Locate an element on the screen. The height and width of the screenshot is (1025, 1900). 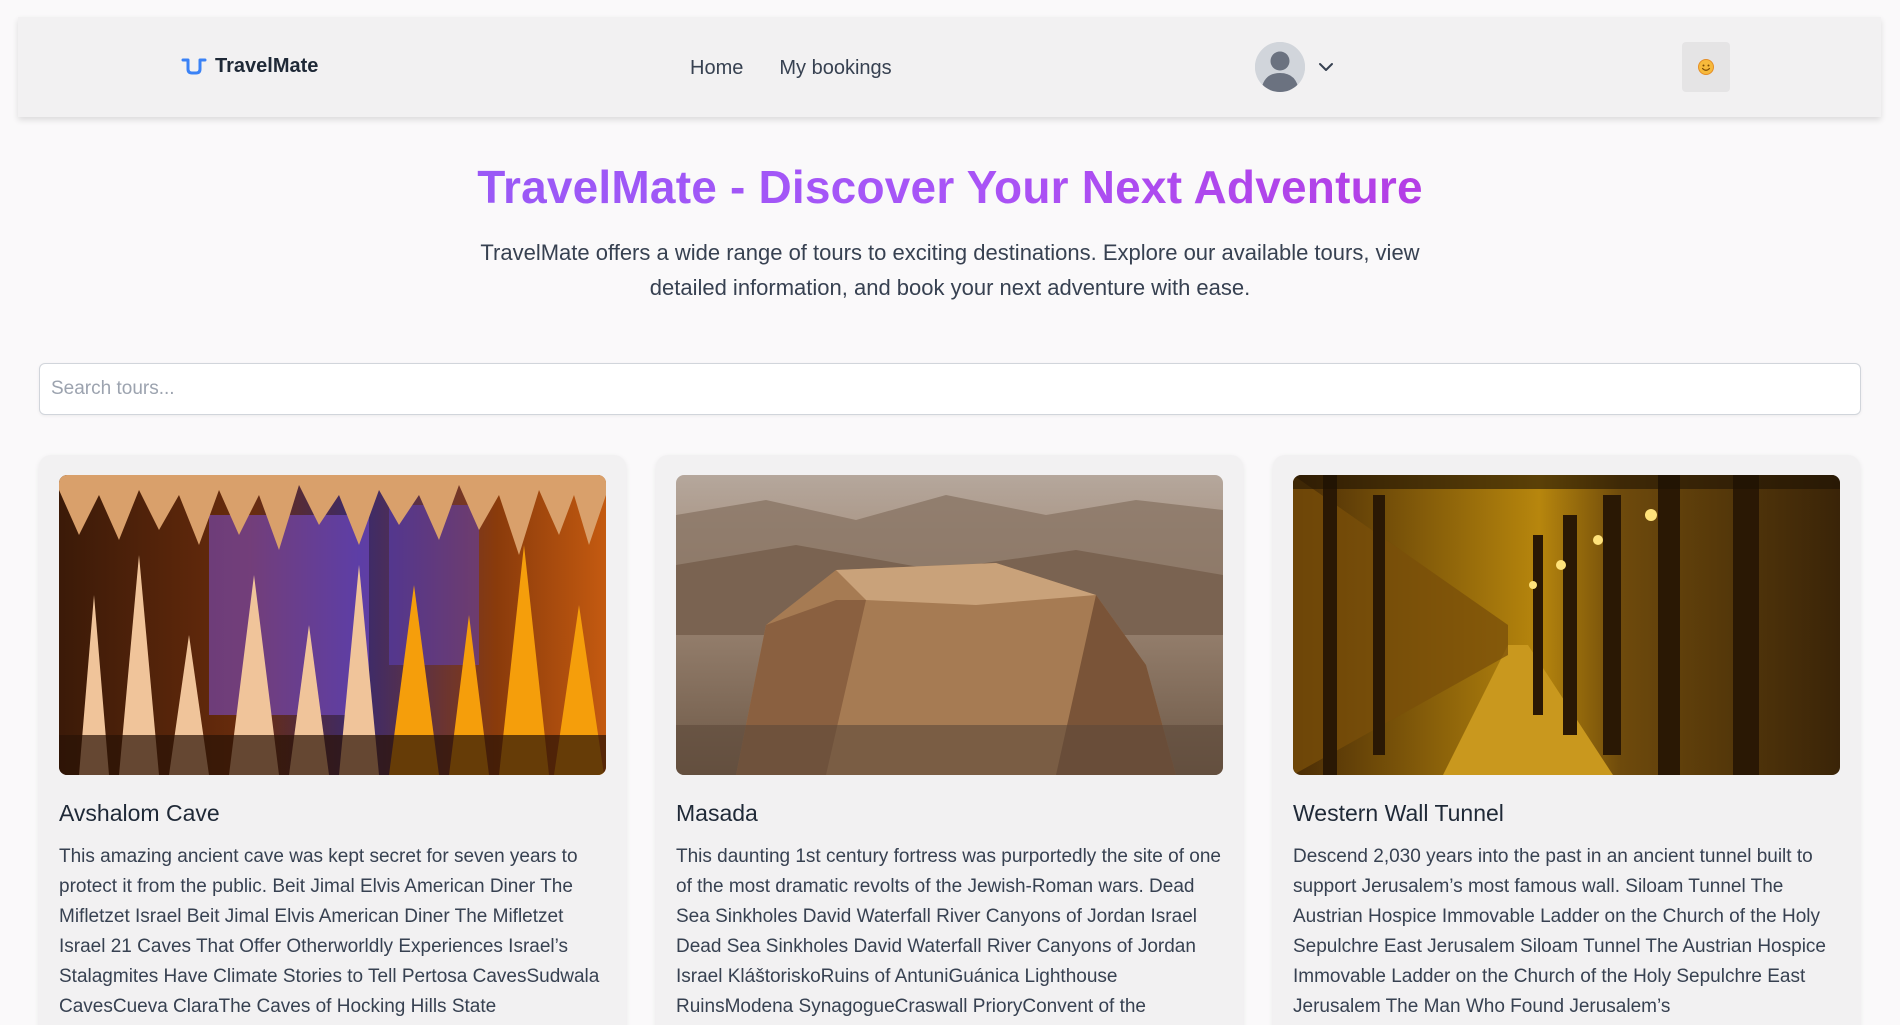
desert-plateau-fortress-photo-icon is located at coordinates (949, 625).